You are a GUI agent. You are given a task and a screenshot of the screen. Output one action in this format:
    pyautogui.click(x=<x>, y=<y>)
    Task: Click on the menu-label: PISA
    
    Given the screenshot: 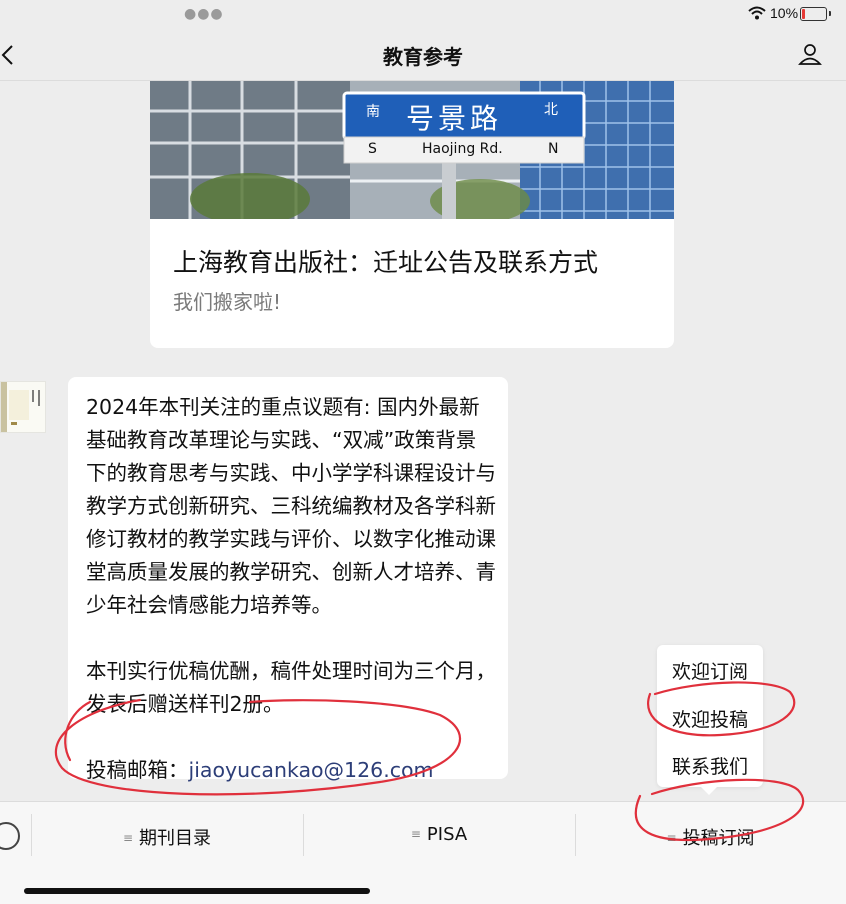 What is the action you would take?
    pyautogui.click(x=447, y=834)
    